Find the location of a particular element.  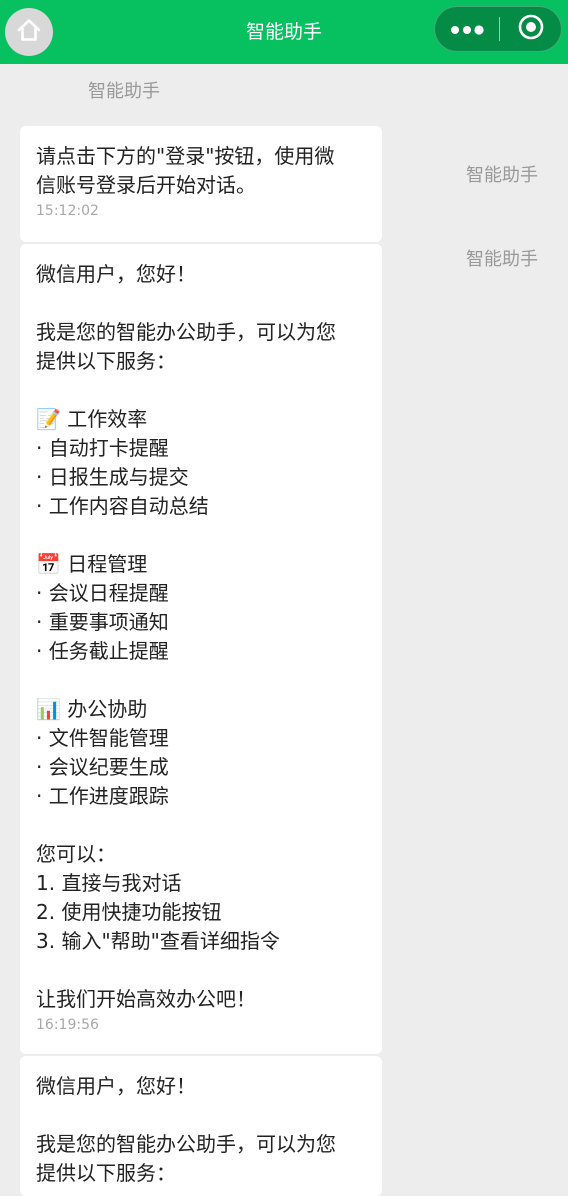

more-dots-icon is located at coordinates (467, 29).